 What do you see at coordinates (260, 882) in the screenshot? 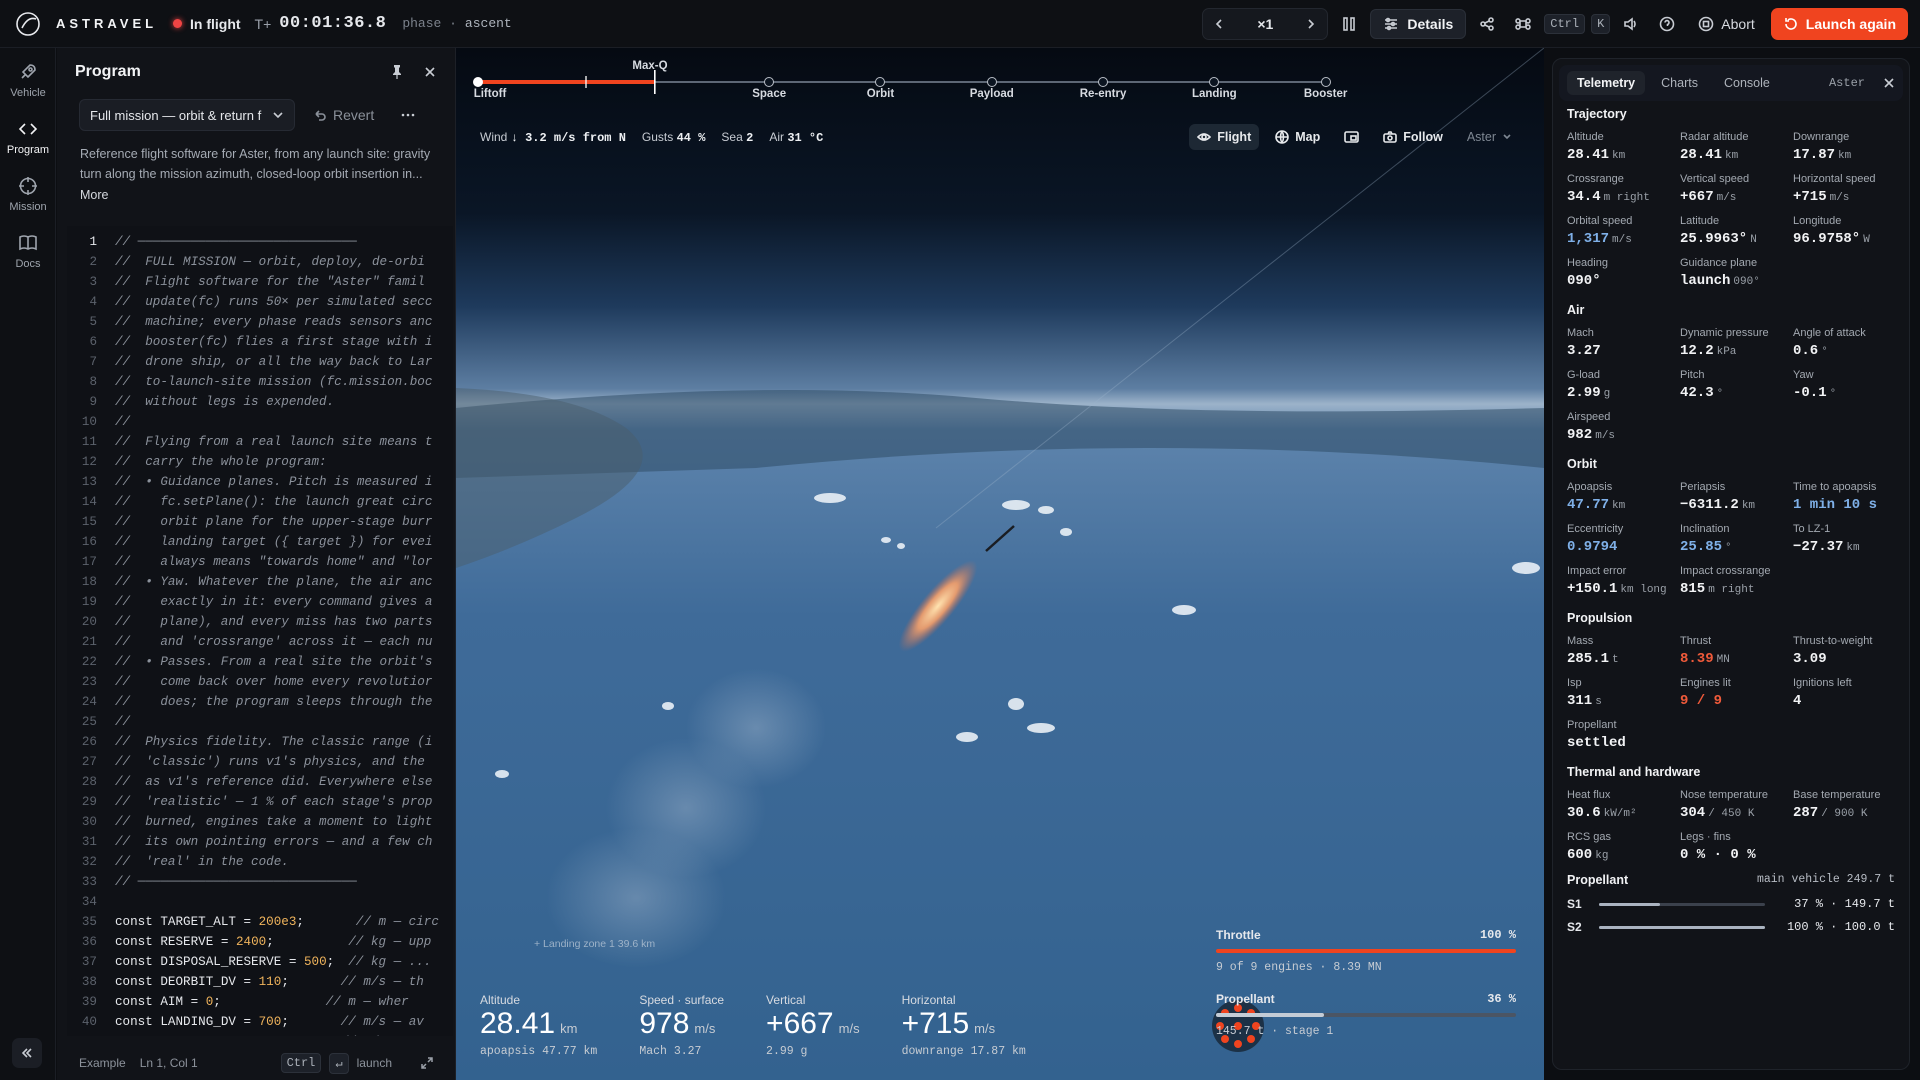
I see `code-line: 33 // ─────────────────────────────` at bounding box center [260, 882].